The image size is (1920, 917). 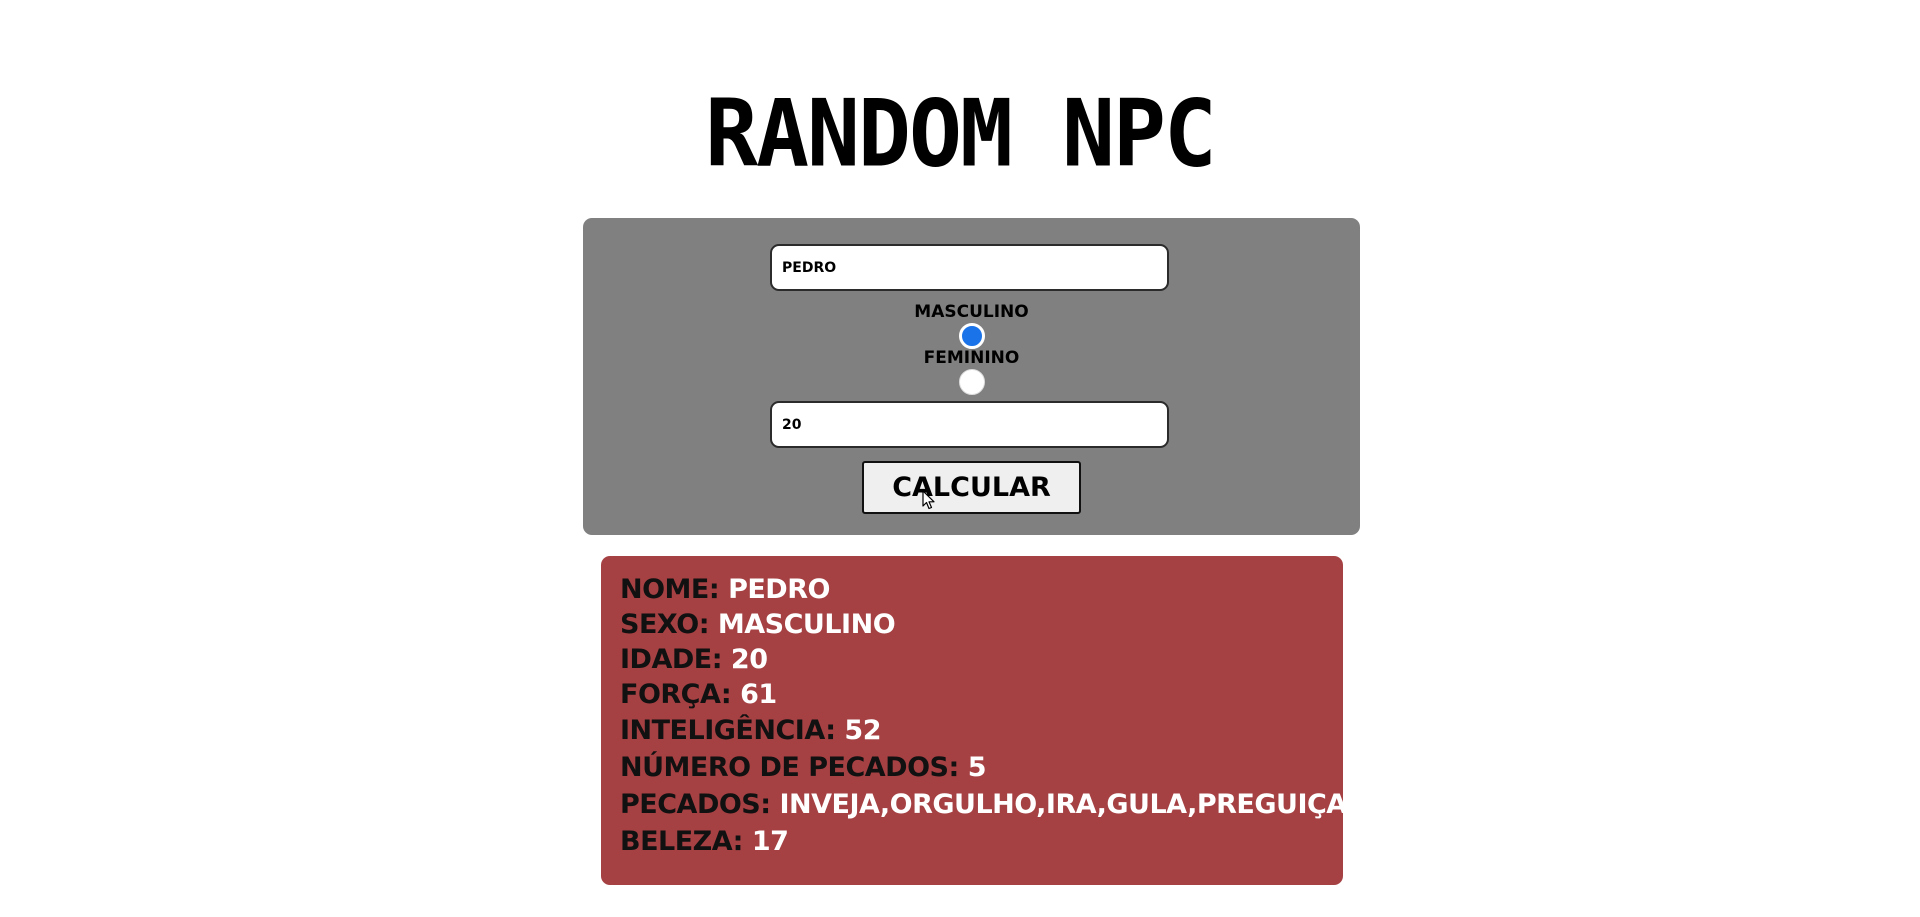 I want to click on gender-male-label: MASCULINO, so click(x=971, y=312).